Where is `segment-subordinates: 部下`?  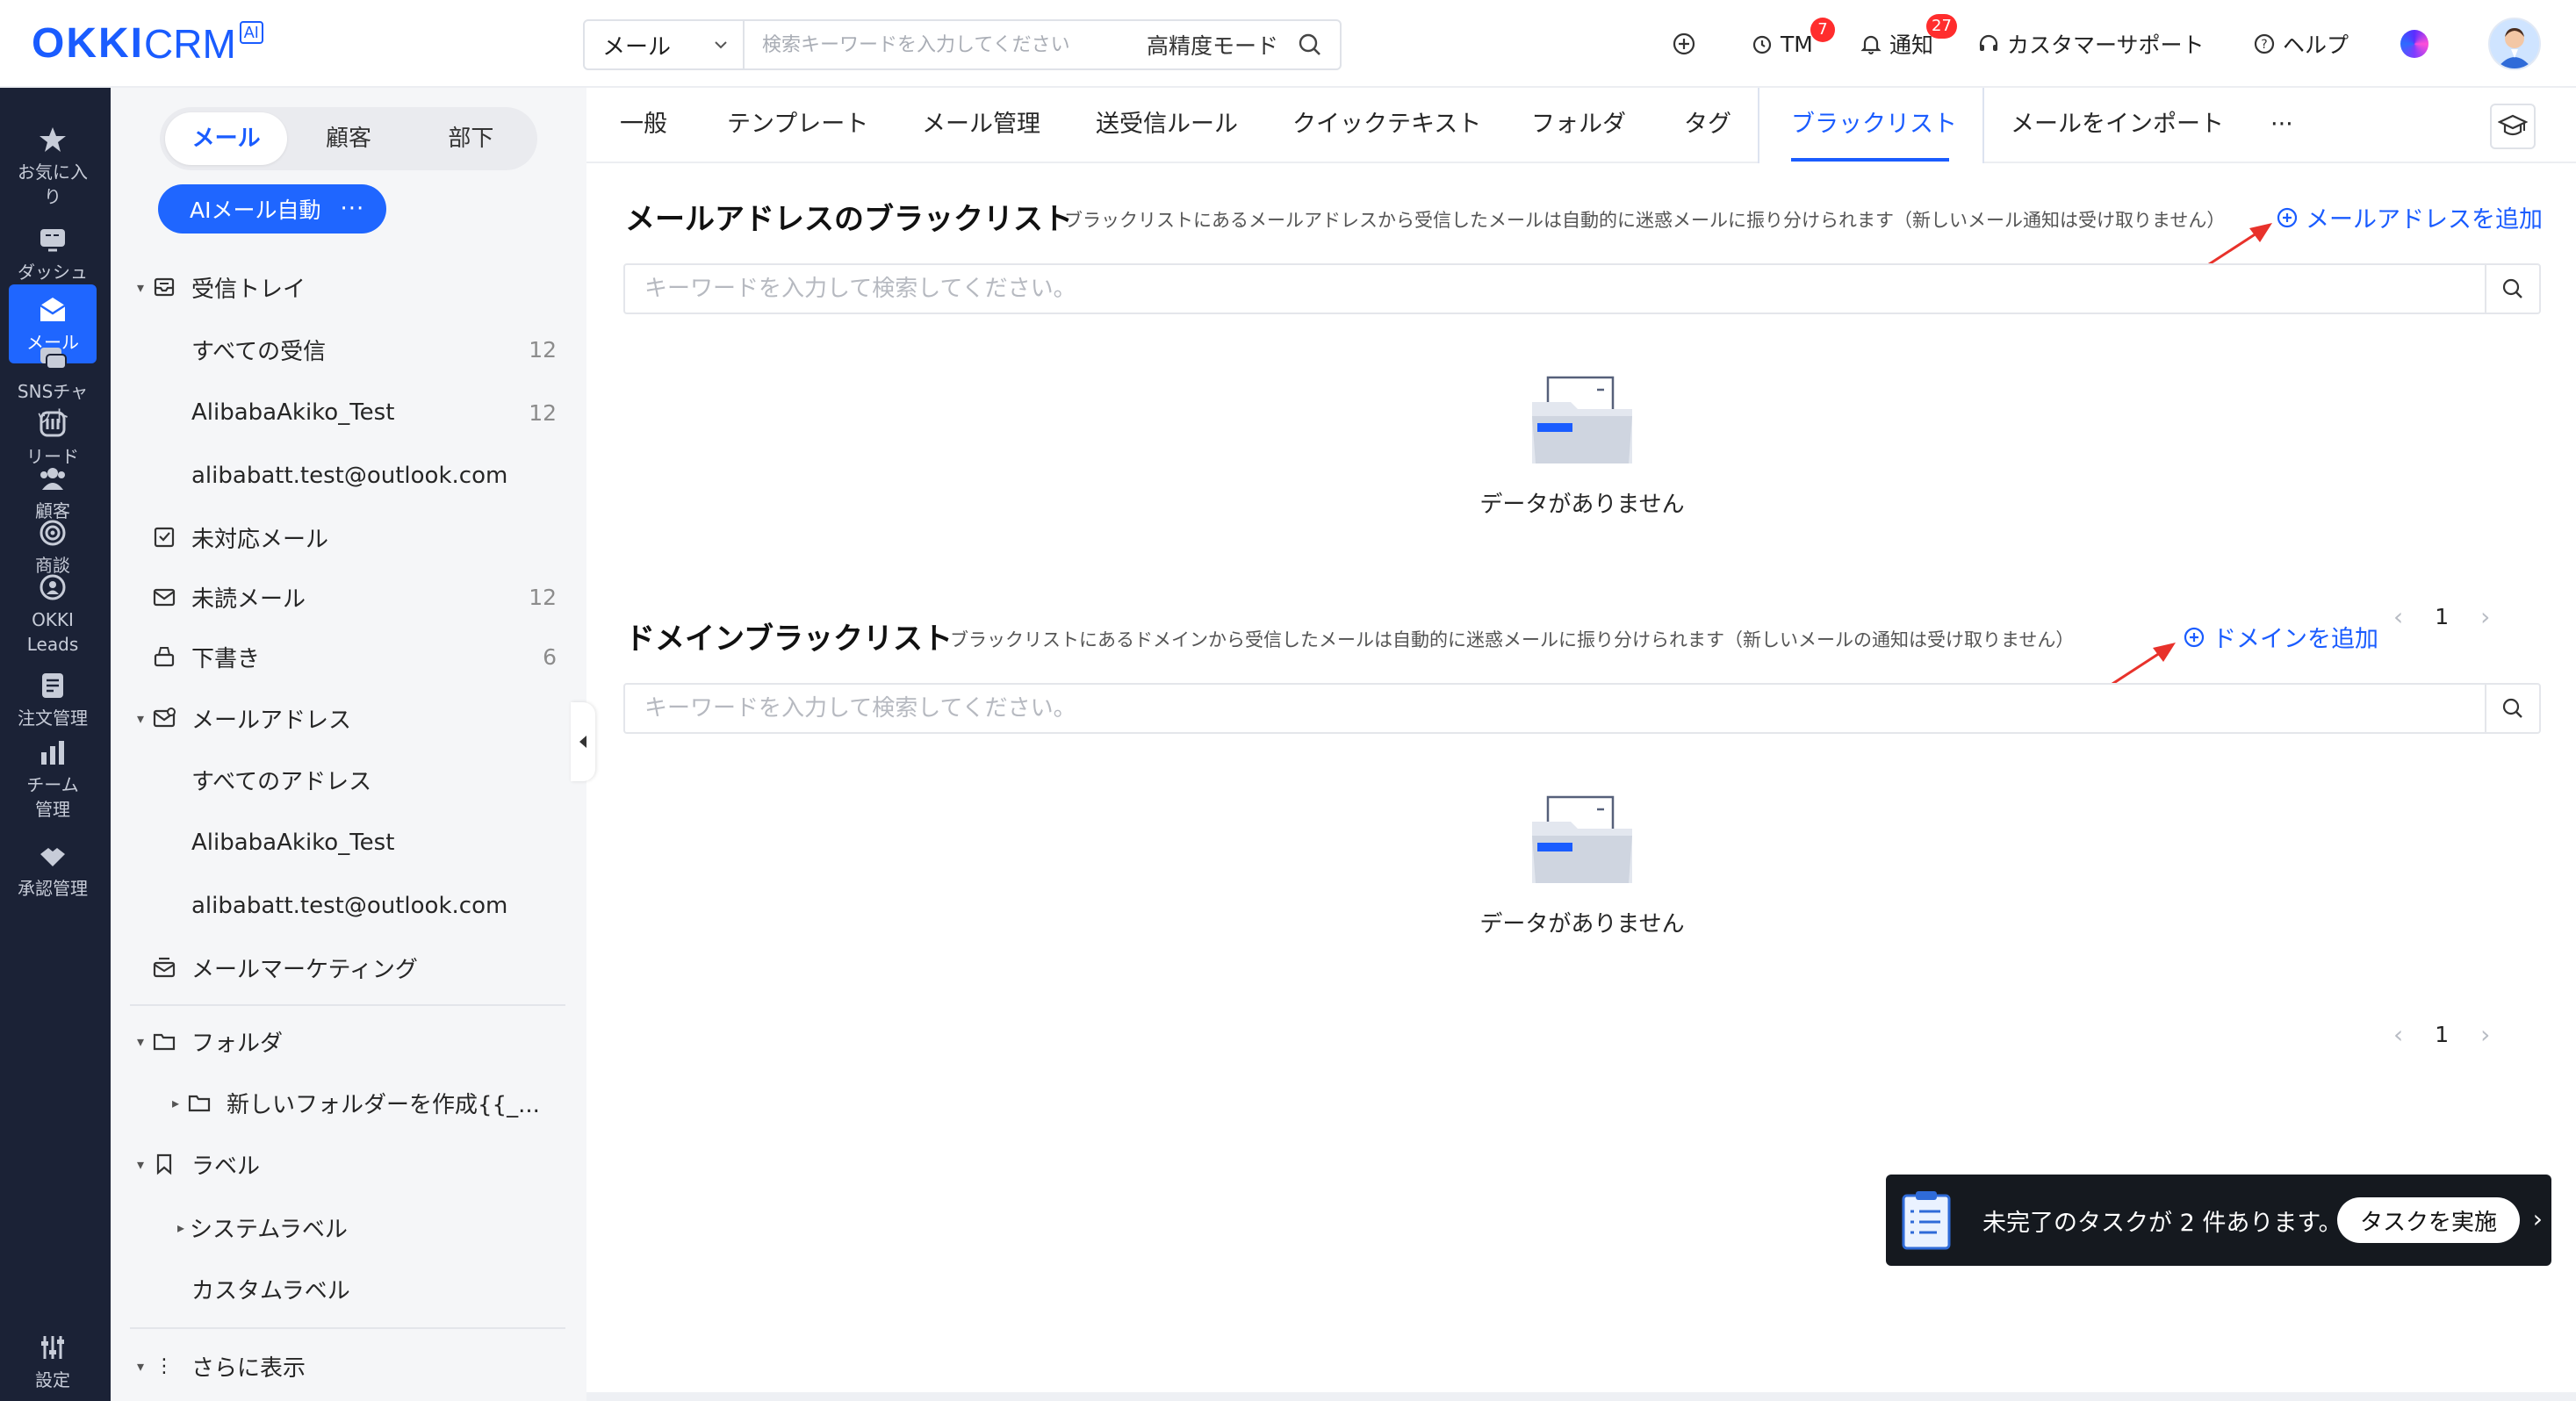 segment-subordinates: 部下 is located at coordinates (471, 138).